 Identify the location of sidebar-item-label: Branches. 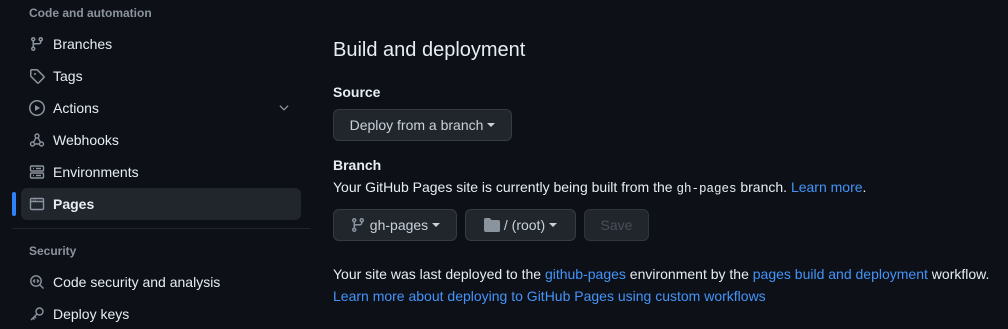
(83, 44).